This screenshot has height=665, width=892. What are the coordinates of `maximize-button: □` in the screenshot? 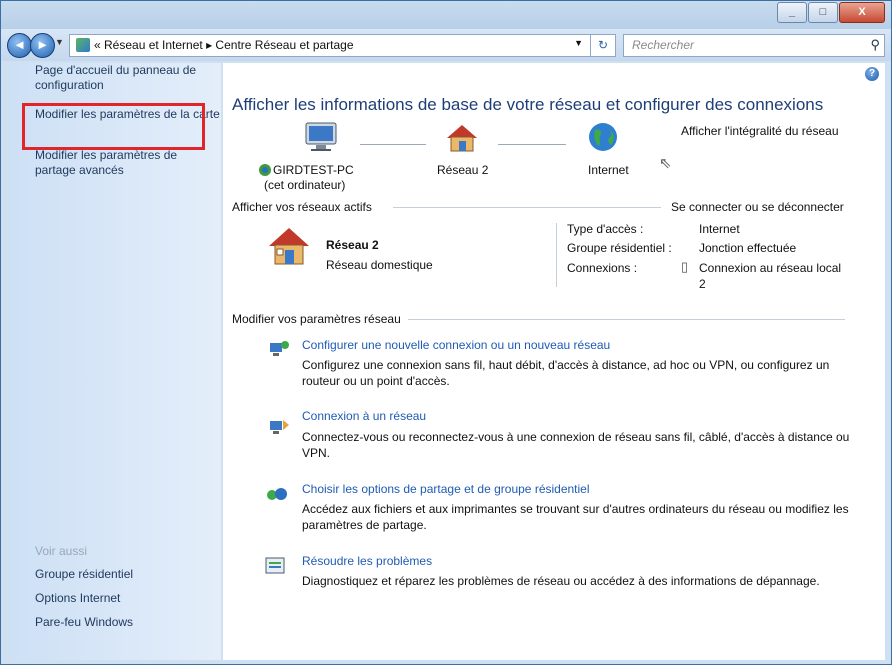 It's located at (823, 12).